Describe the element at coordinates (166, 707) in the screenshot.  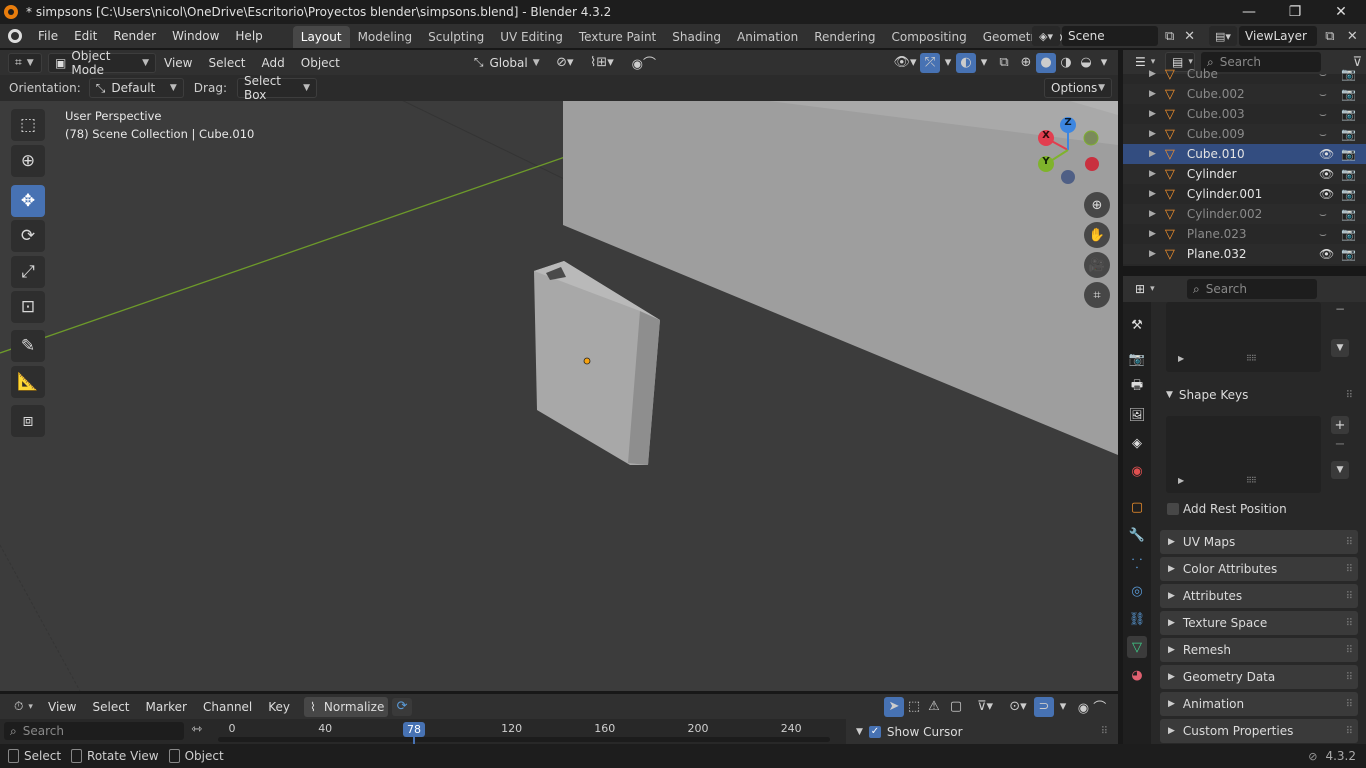
I see `timeline-menu-marker: Marker` at that location.